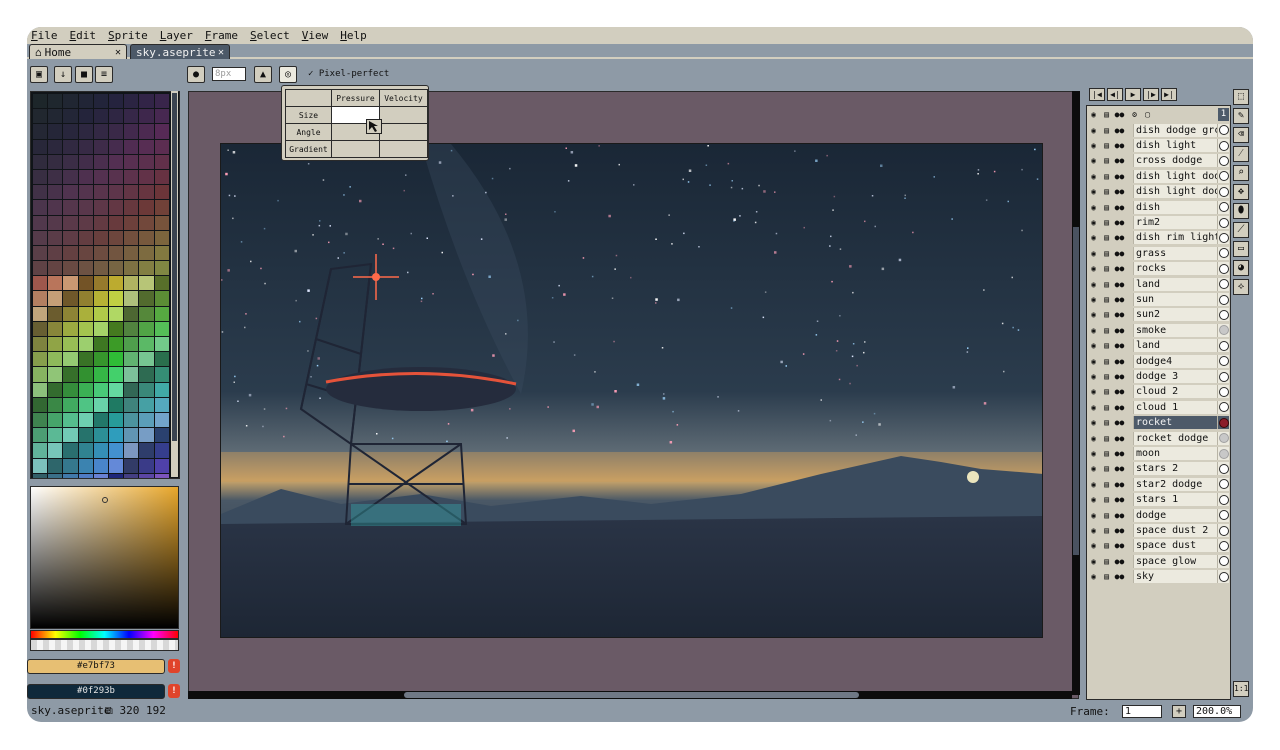  I want to click on blur-tool-icon: ⟡, so click(1241, 287).